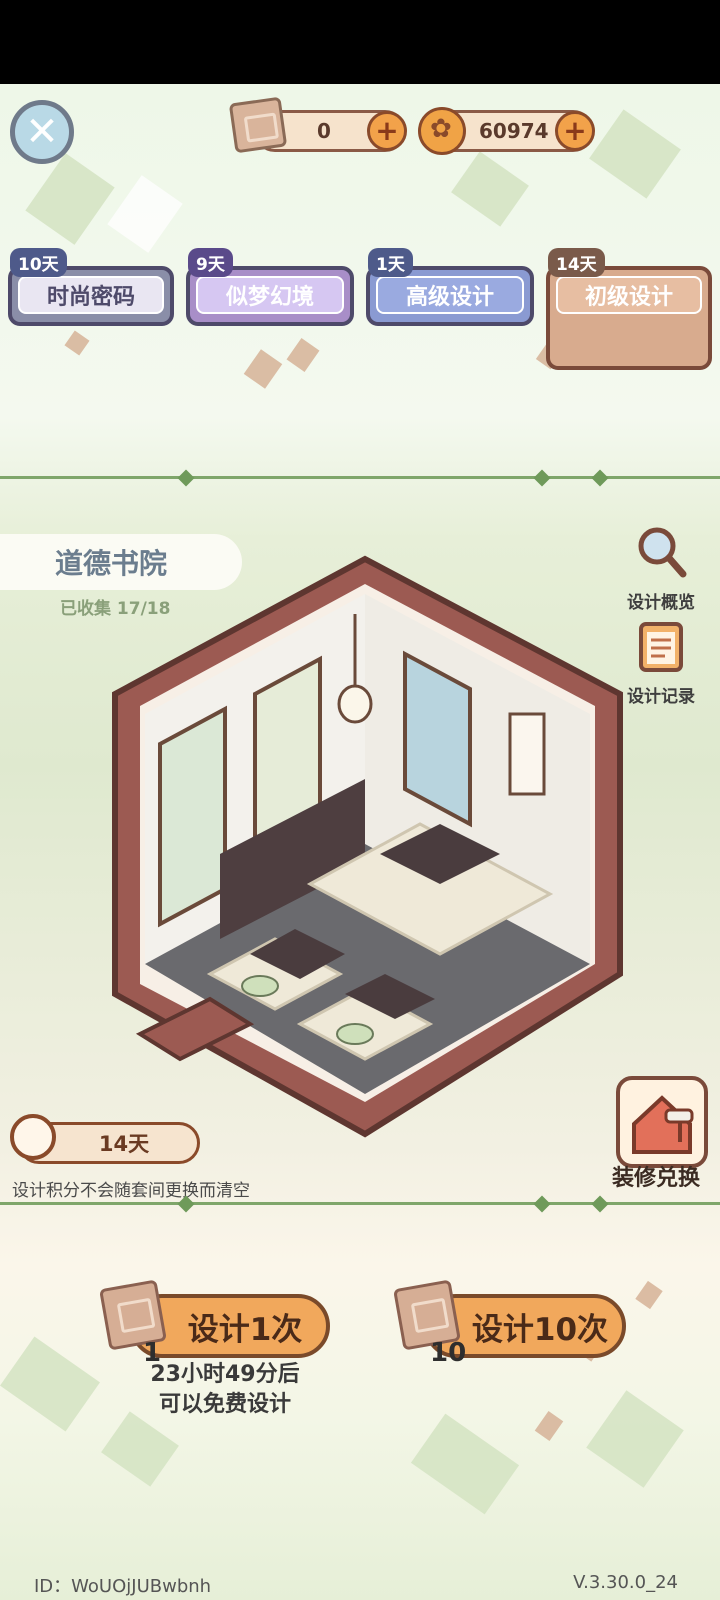 The height and width of the screenshot is (1600, 720). What do you see at coordinates (91, 295) in the screenshot?
I see `tab-label: 时尚密码` at bounding box center [91, 295].